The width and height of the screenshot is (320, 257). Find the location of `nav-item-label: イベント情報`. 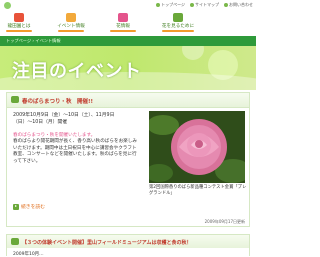

nav-item-label: イベント情報 is located at coordinates (71, 26).